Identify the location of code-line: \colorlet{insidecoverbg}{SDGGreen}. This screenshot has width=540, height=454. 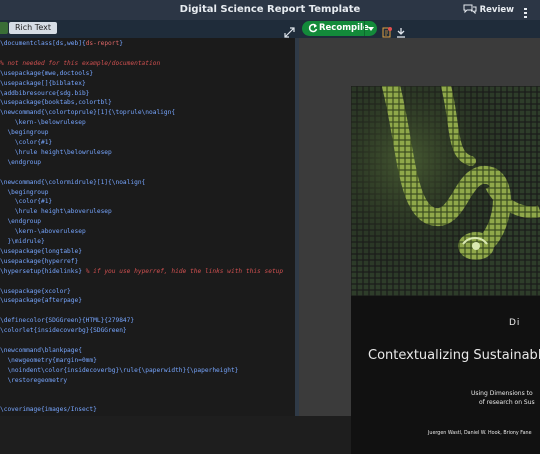
(63, 331).